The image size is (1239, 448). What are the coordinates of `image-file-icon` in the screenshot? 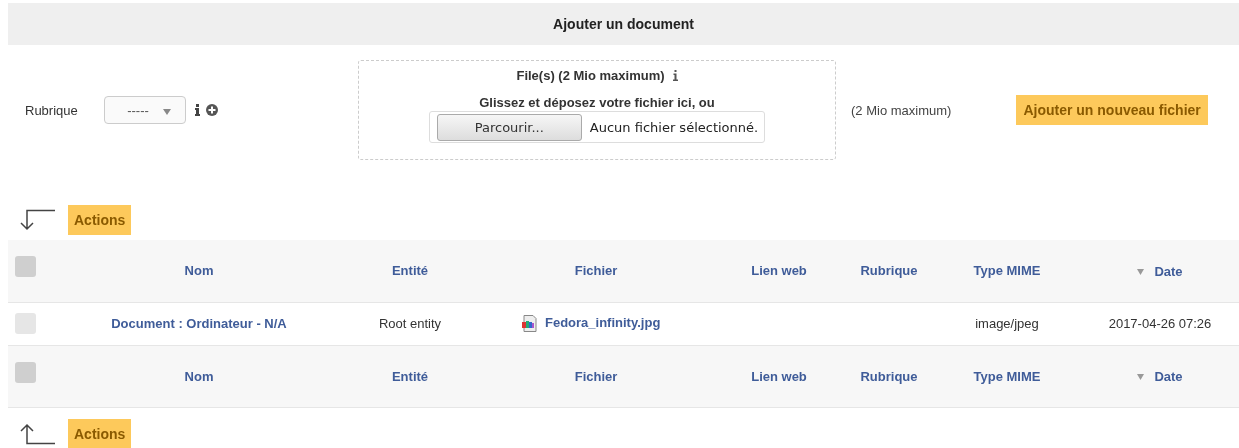 It's located at (529, 324).